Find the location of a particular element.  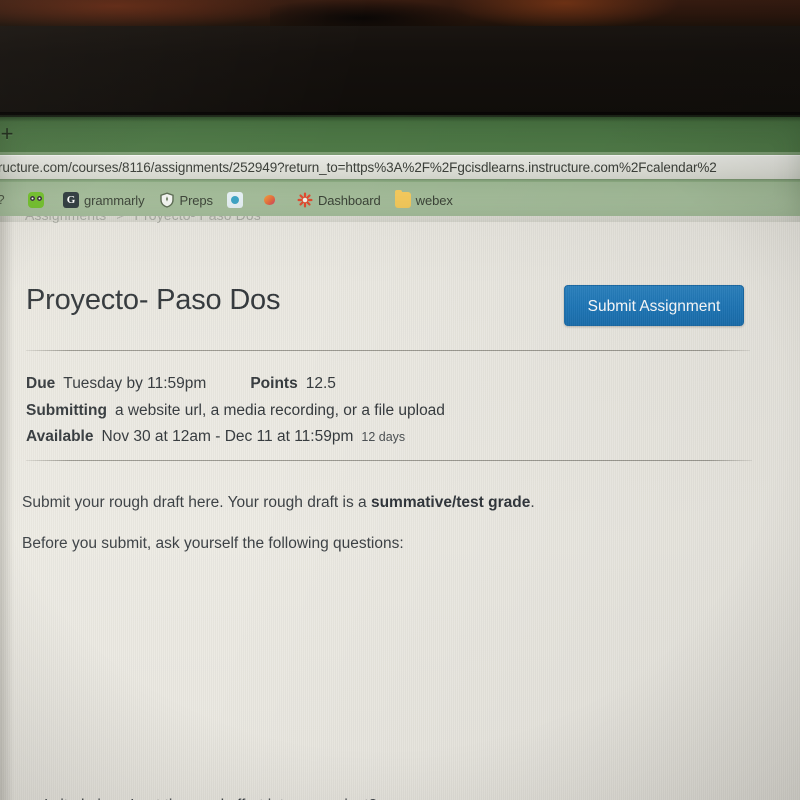

available-duration: 12 days is located at coordinates (383, 437).